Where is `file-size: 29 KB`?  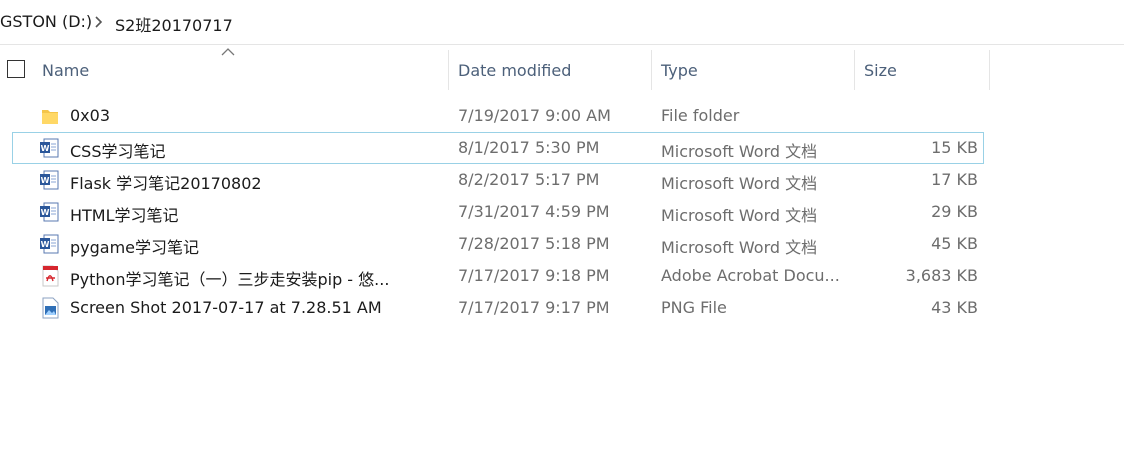 file-size: 29 KB is located at coordinates (954, 211).